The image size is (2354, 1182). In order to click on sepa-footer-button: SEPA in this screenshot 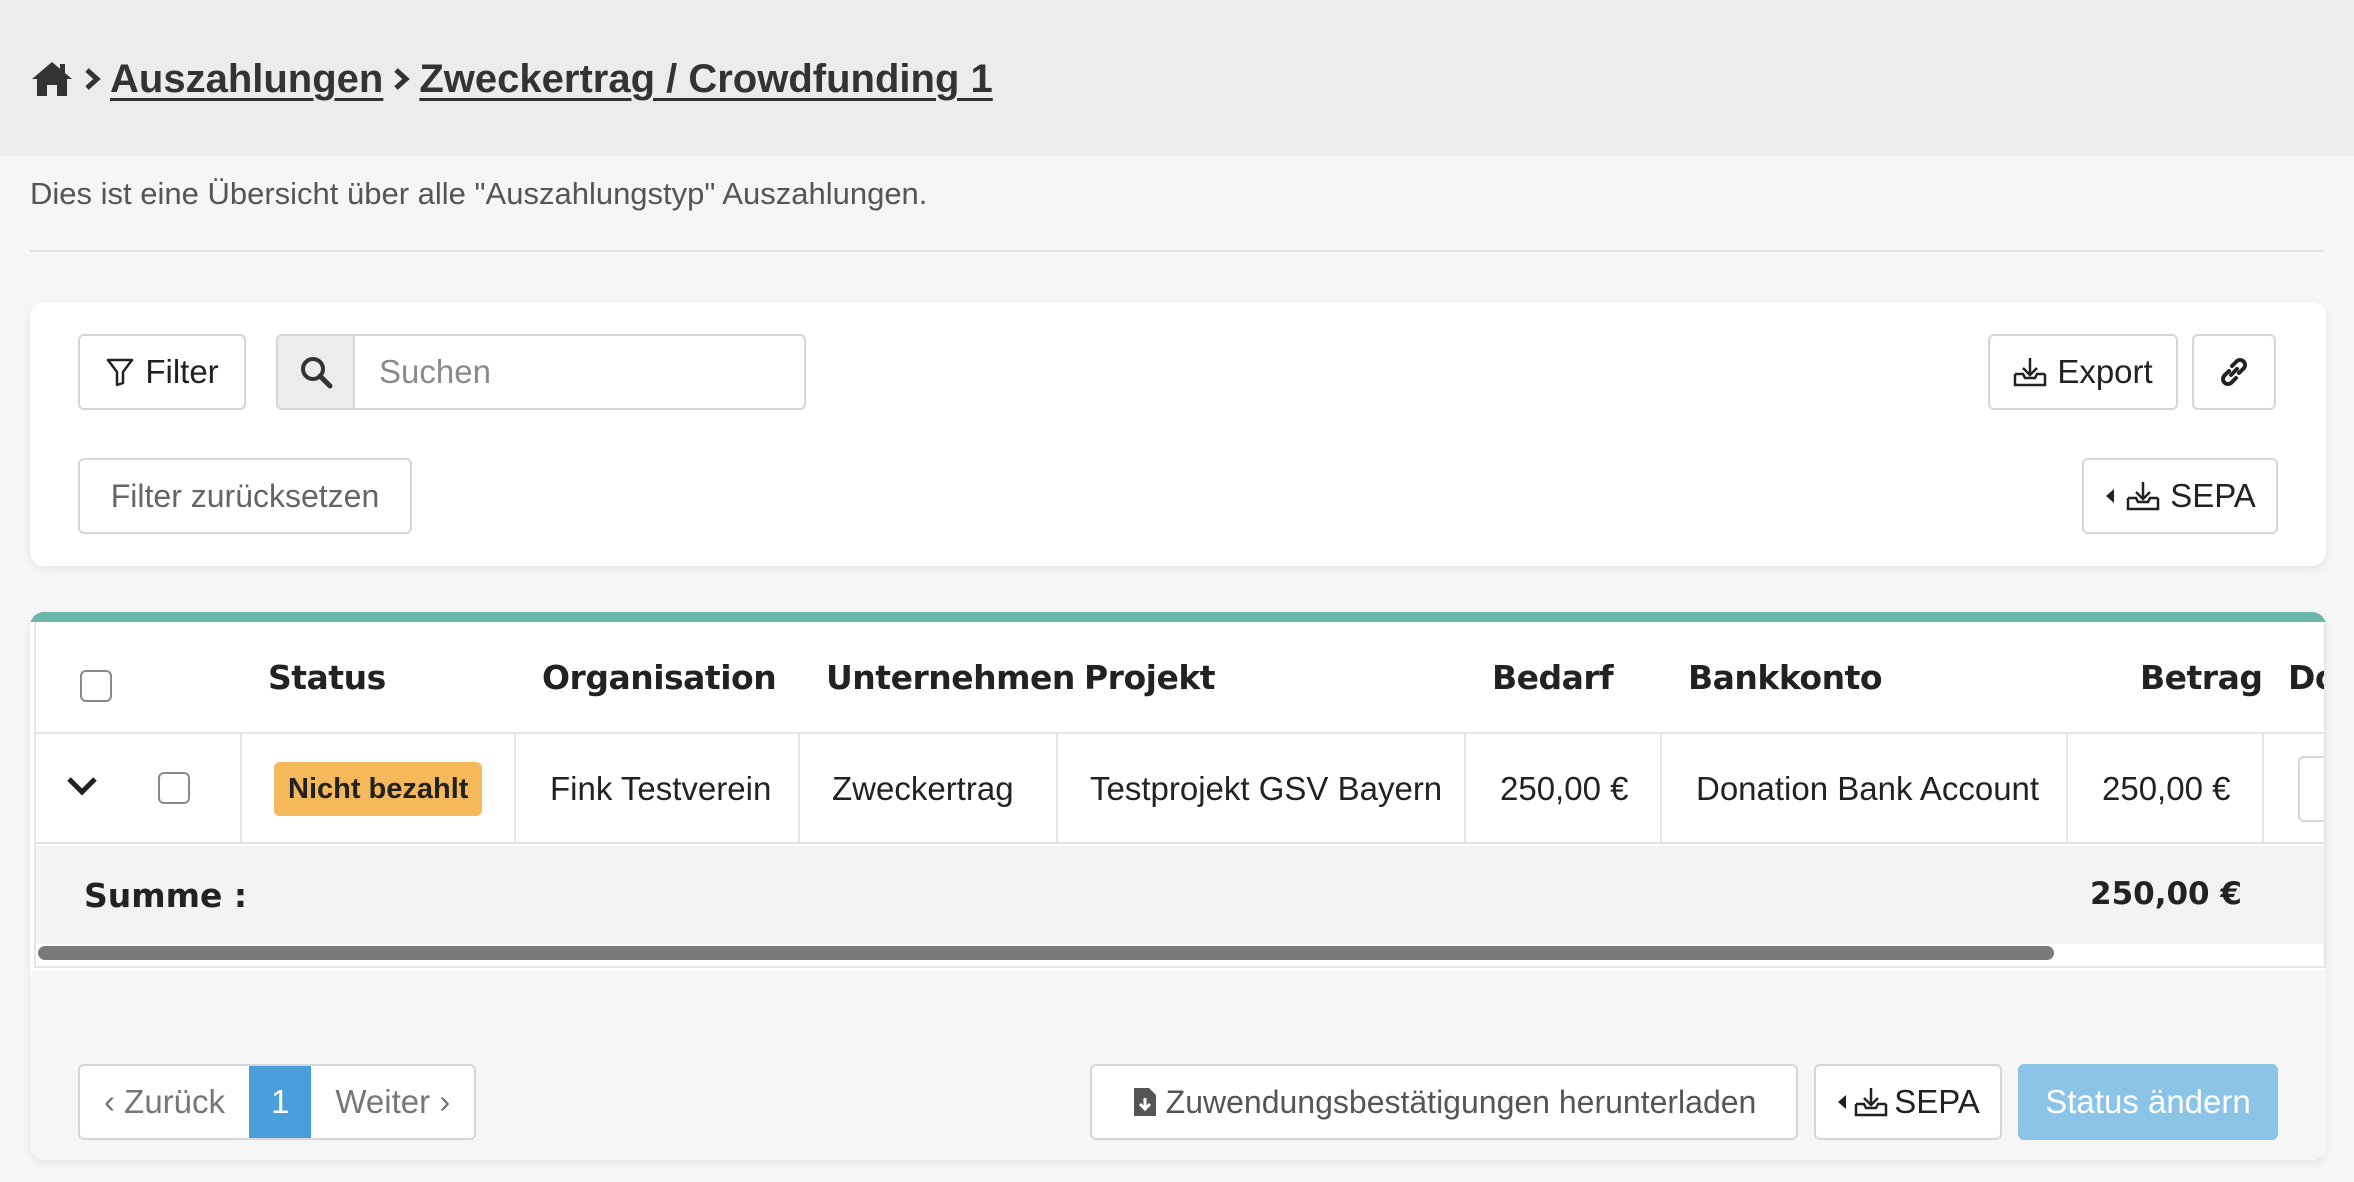, I will do `click(1908, 1102)`.